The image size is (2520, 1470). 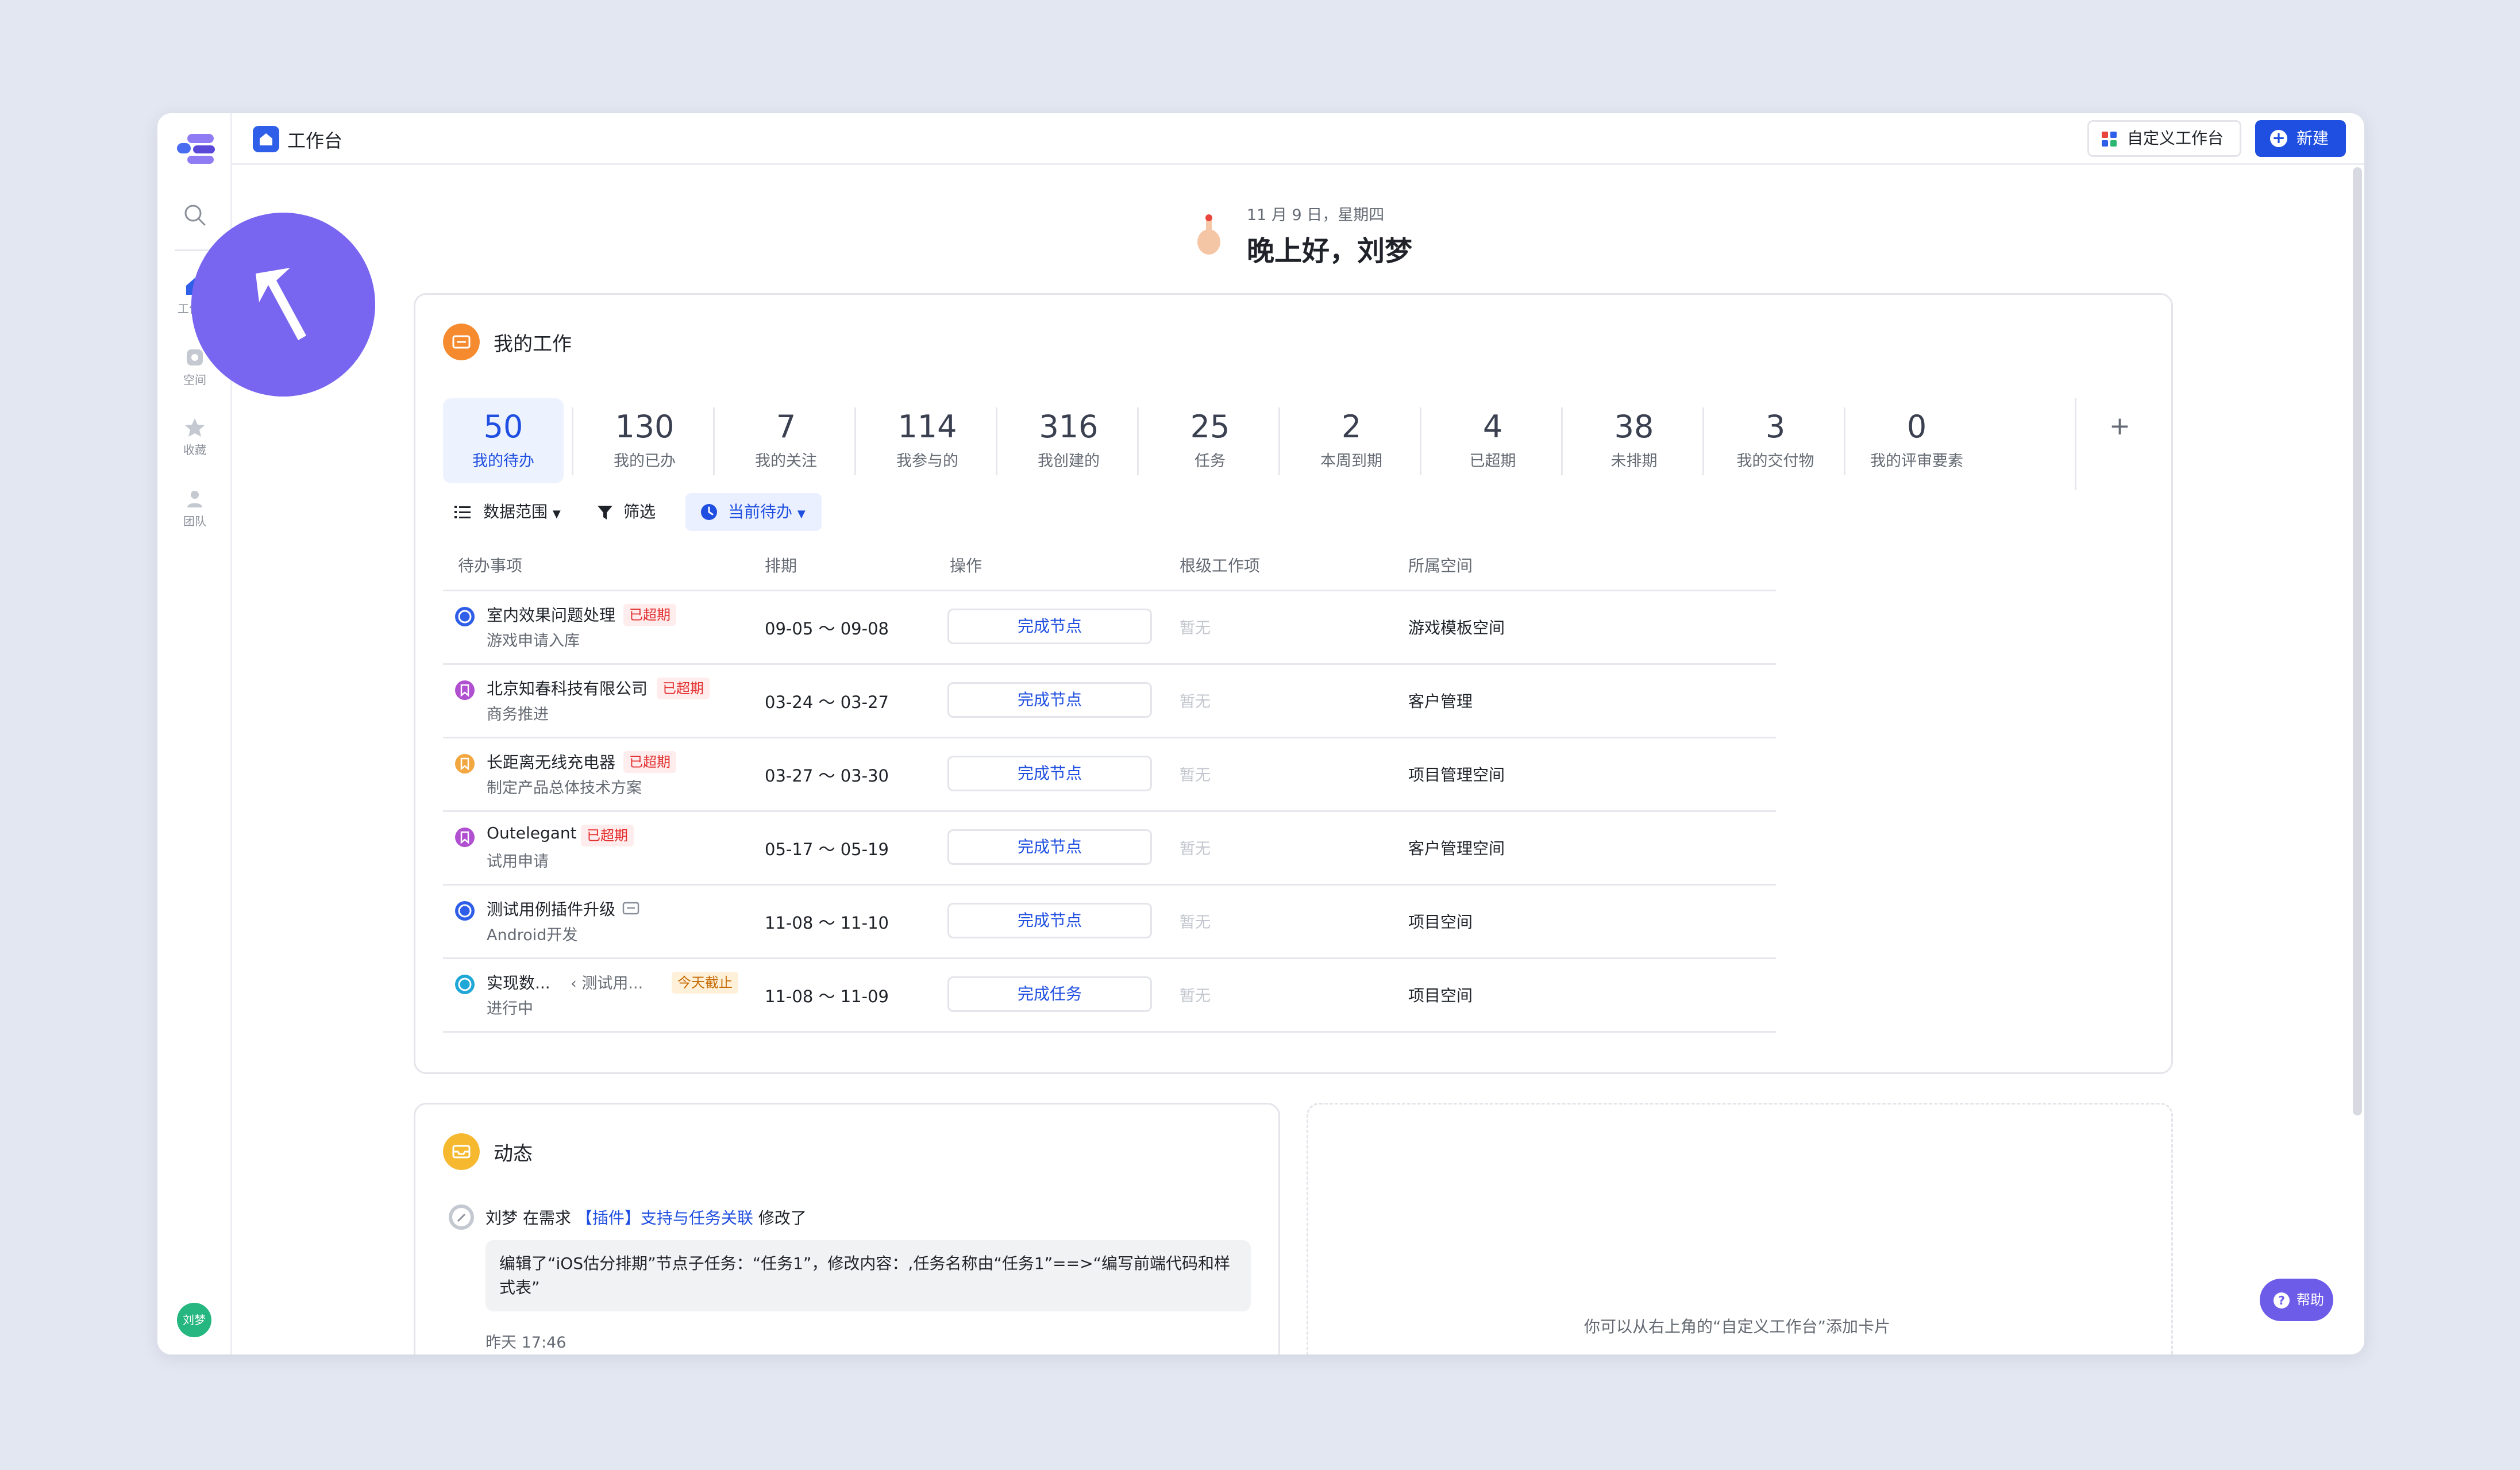 I want to click on stat-unscheduled: 38 未排期, so click(x=1634, y=440).